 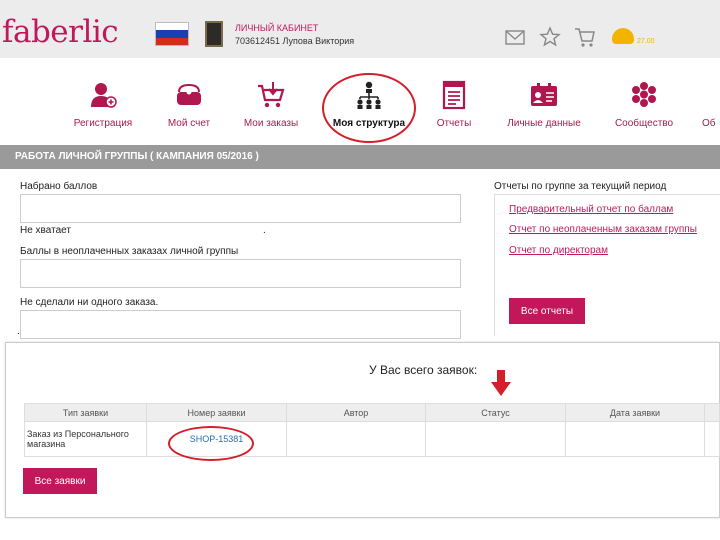 What do you see at coordinates (85, 412) in the screenshot?
I see `col-type: Тип заявки` at bounding box center [85, 412].